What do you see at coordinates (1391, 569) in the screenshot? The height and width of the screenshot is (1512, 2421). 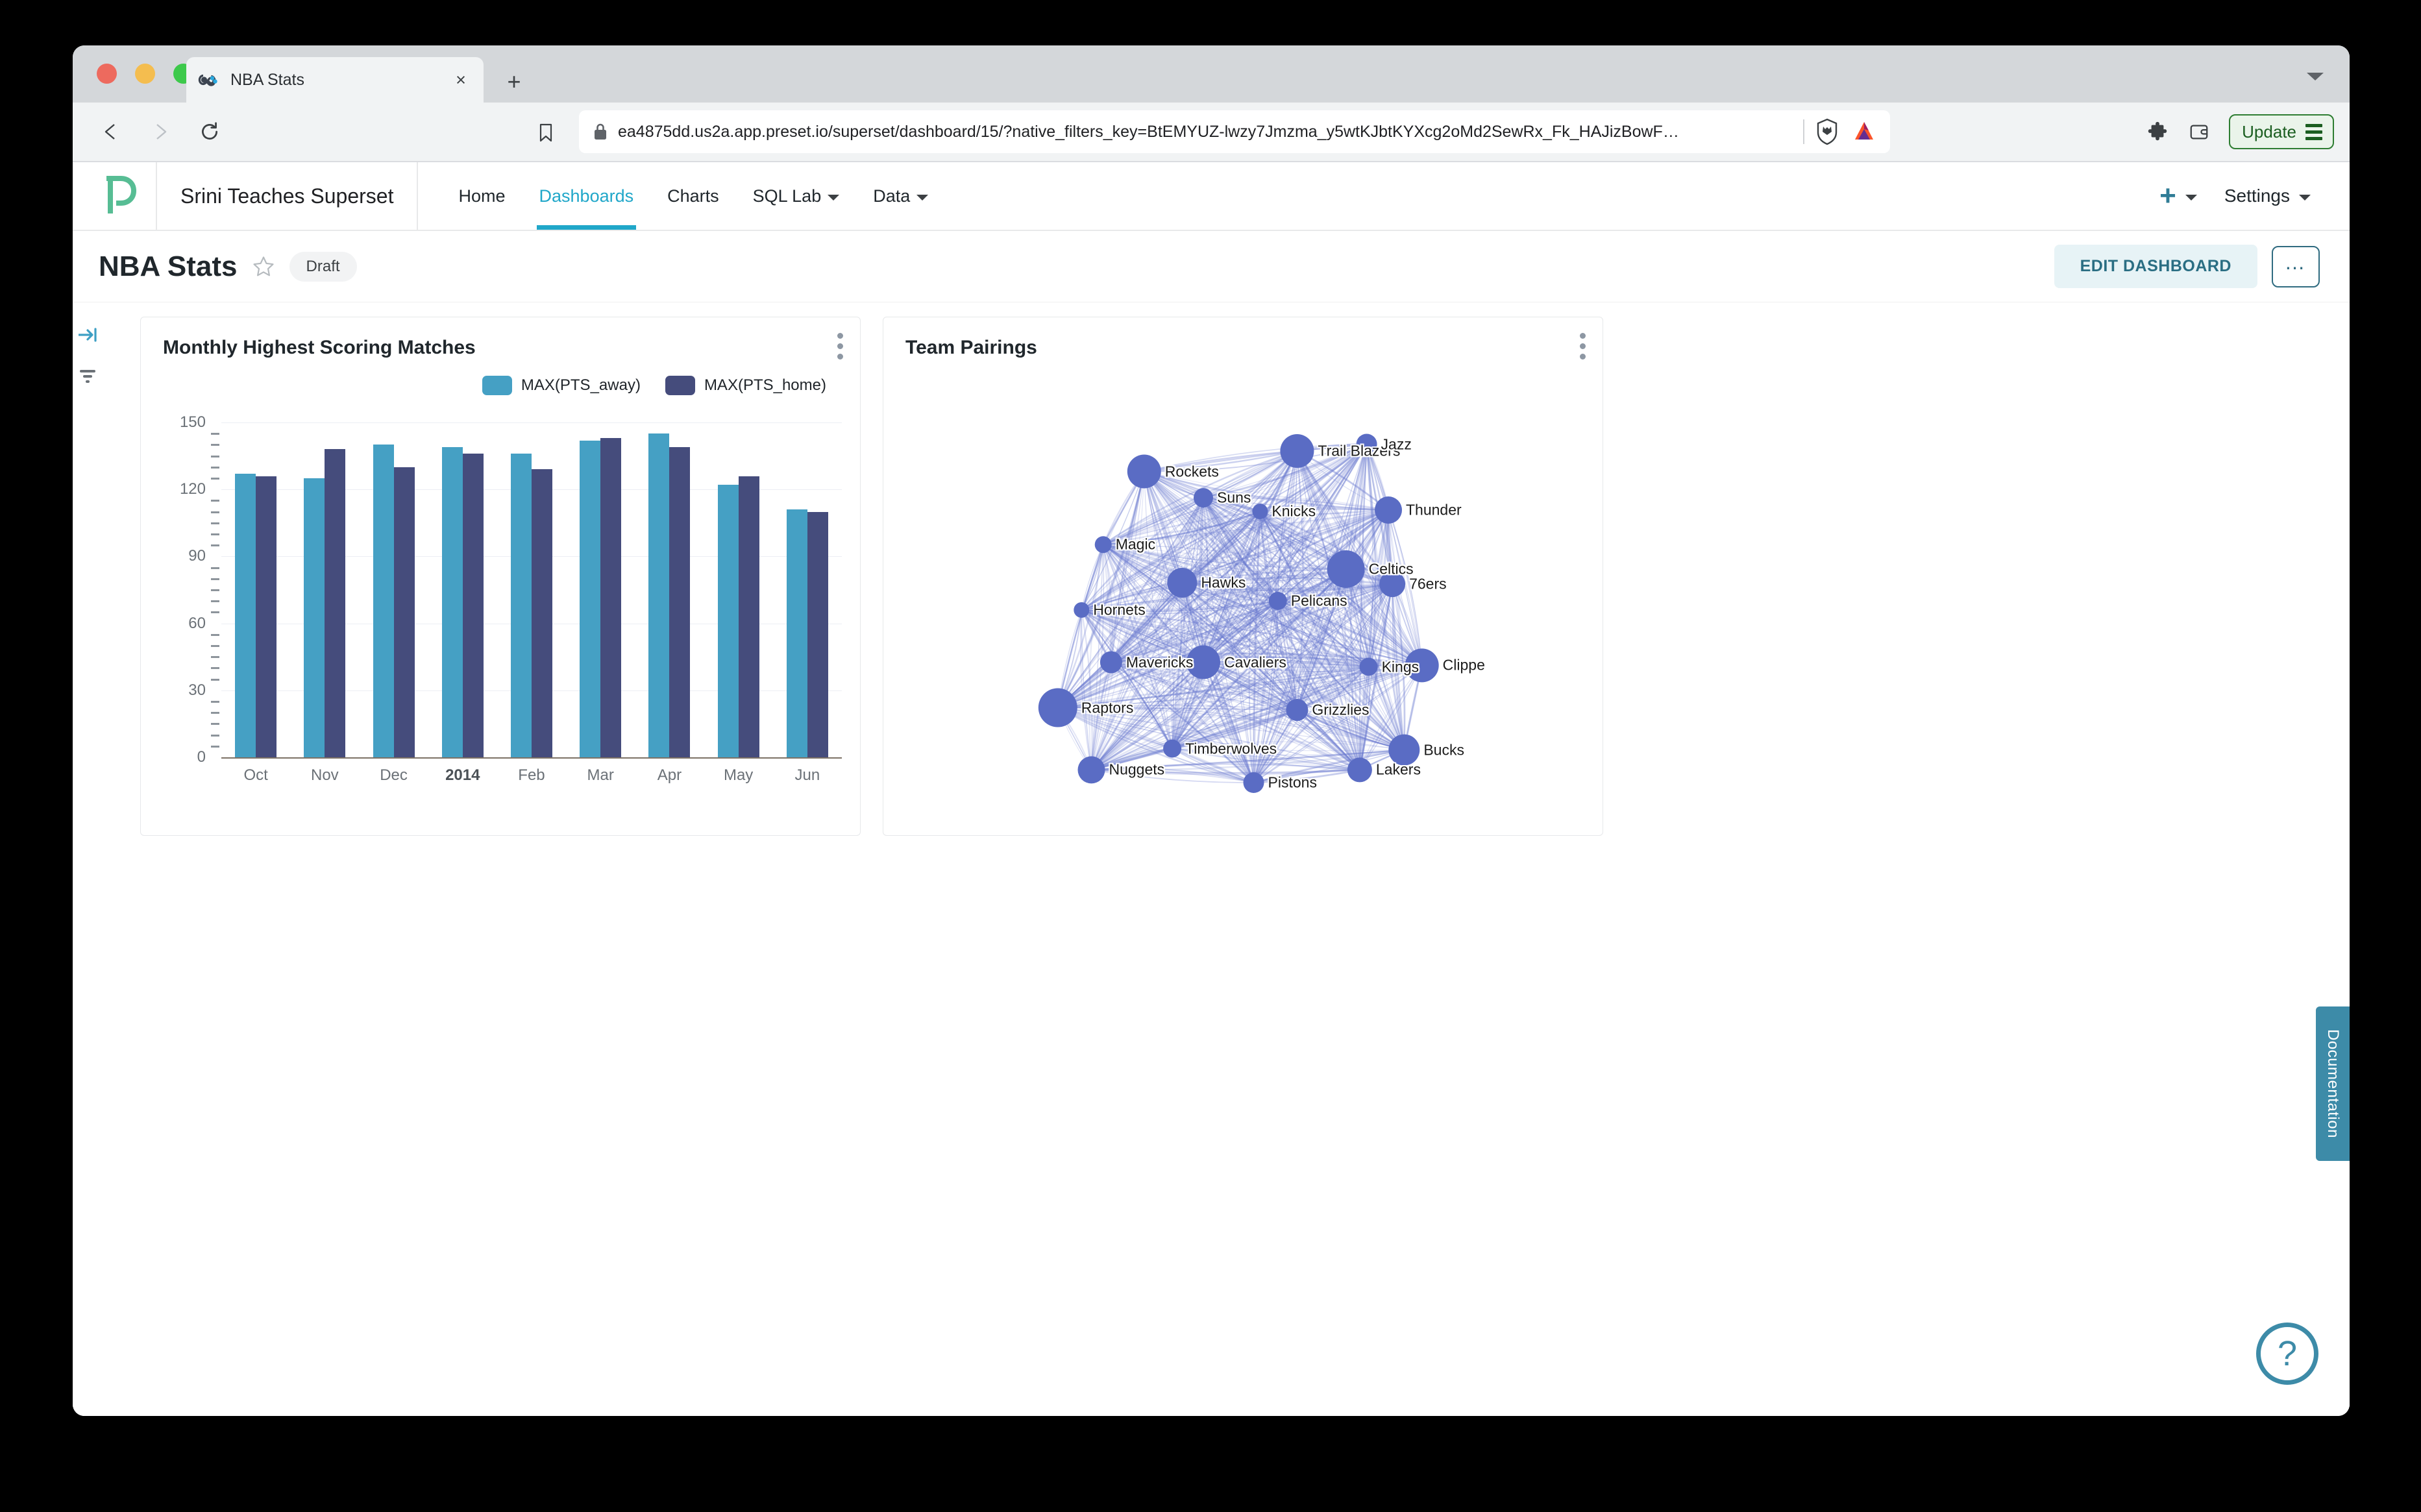 I see `graph-node-label: Celtics` at bounding box center [1391, 569].